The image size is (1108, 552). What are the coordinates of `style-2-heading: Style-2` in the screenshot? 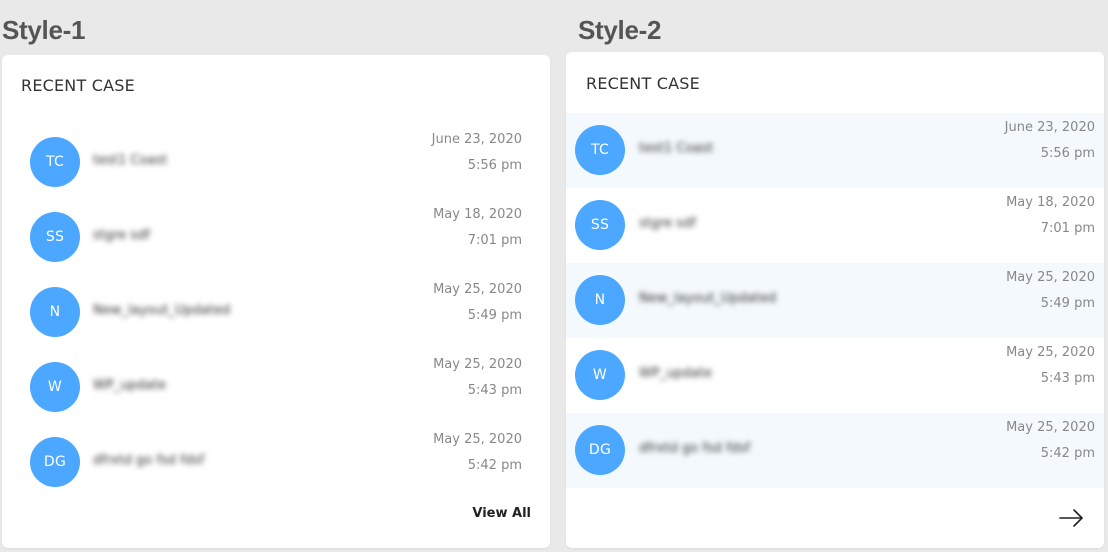 It's located at (620, 30).